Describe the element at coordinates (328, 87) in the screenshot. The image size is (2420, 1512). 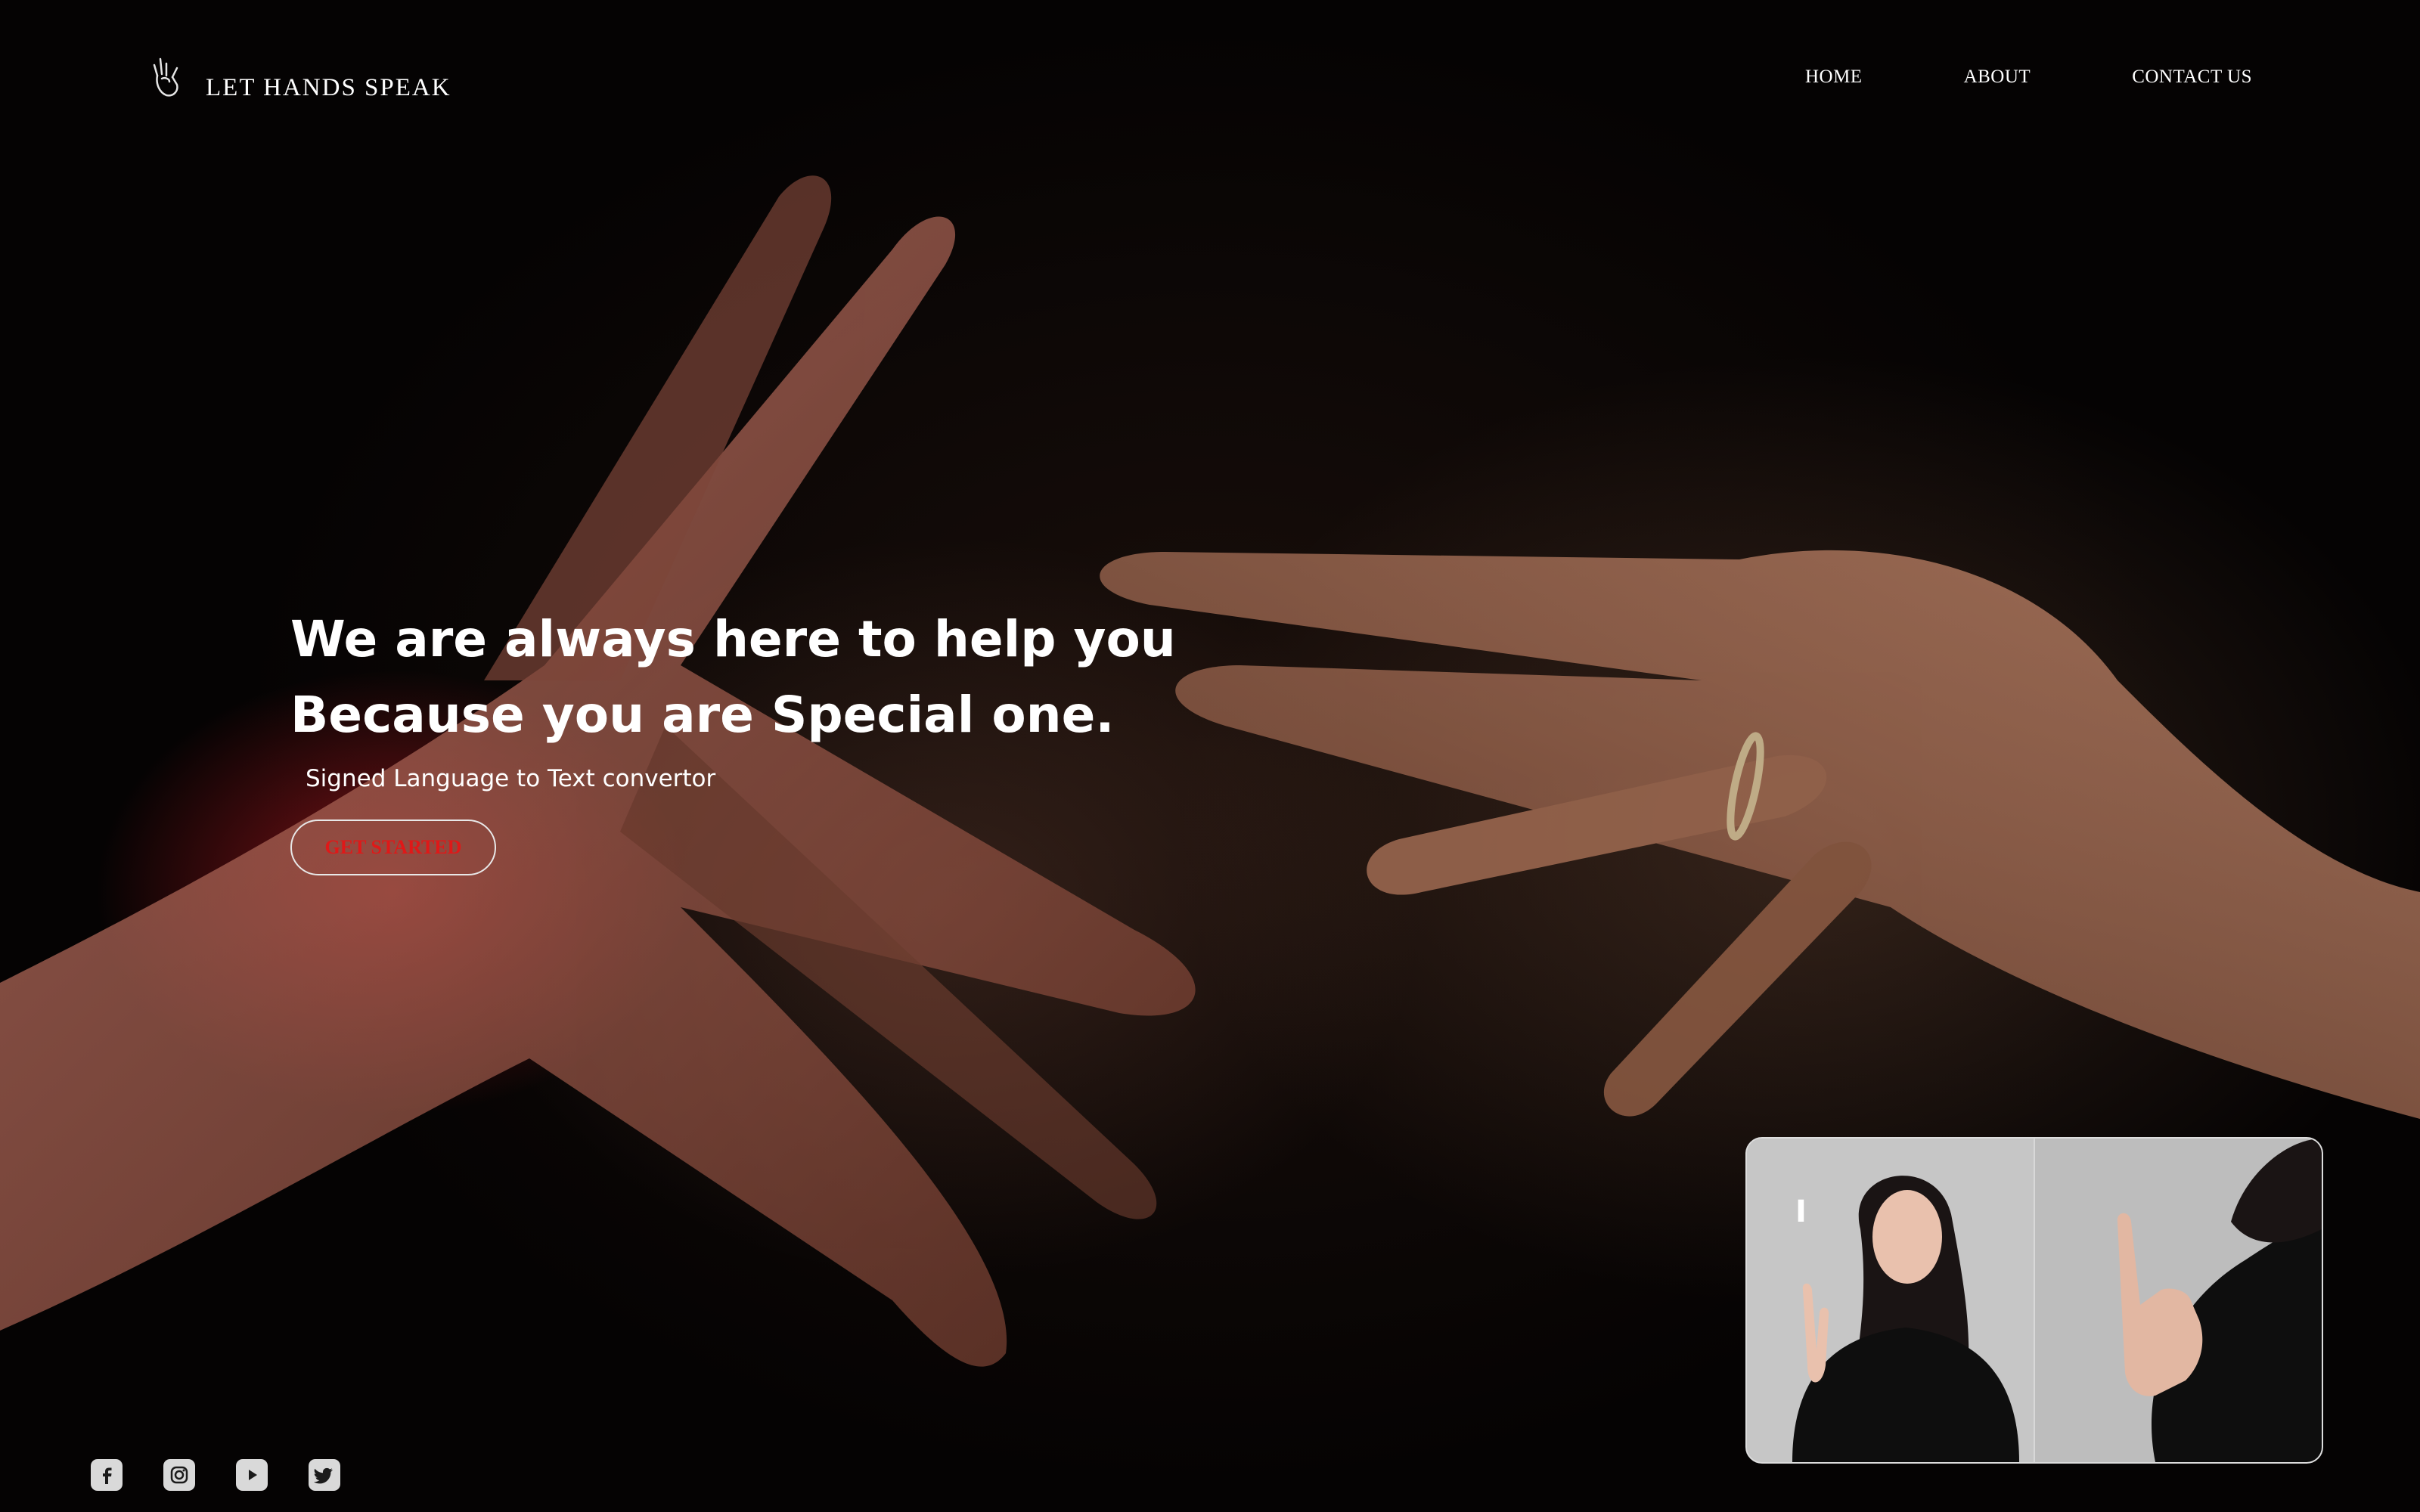
I see `brand-name: LET HANDS SPEAK` at that location.